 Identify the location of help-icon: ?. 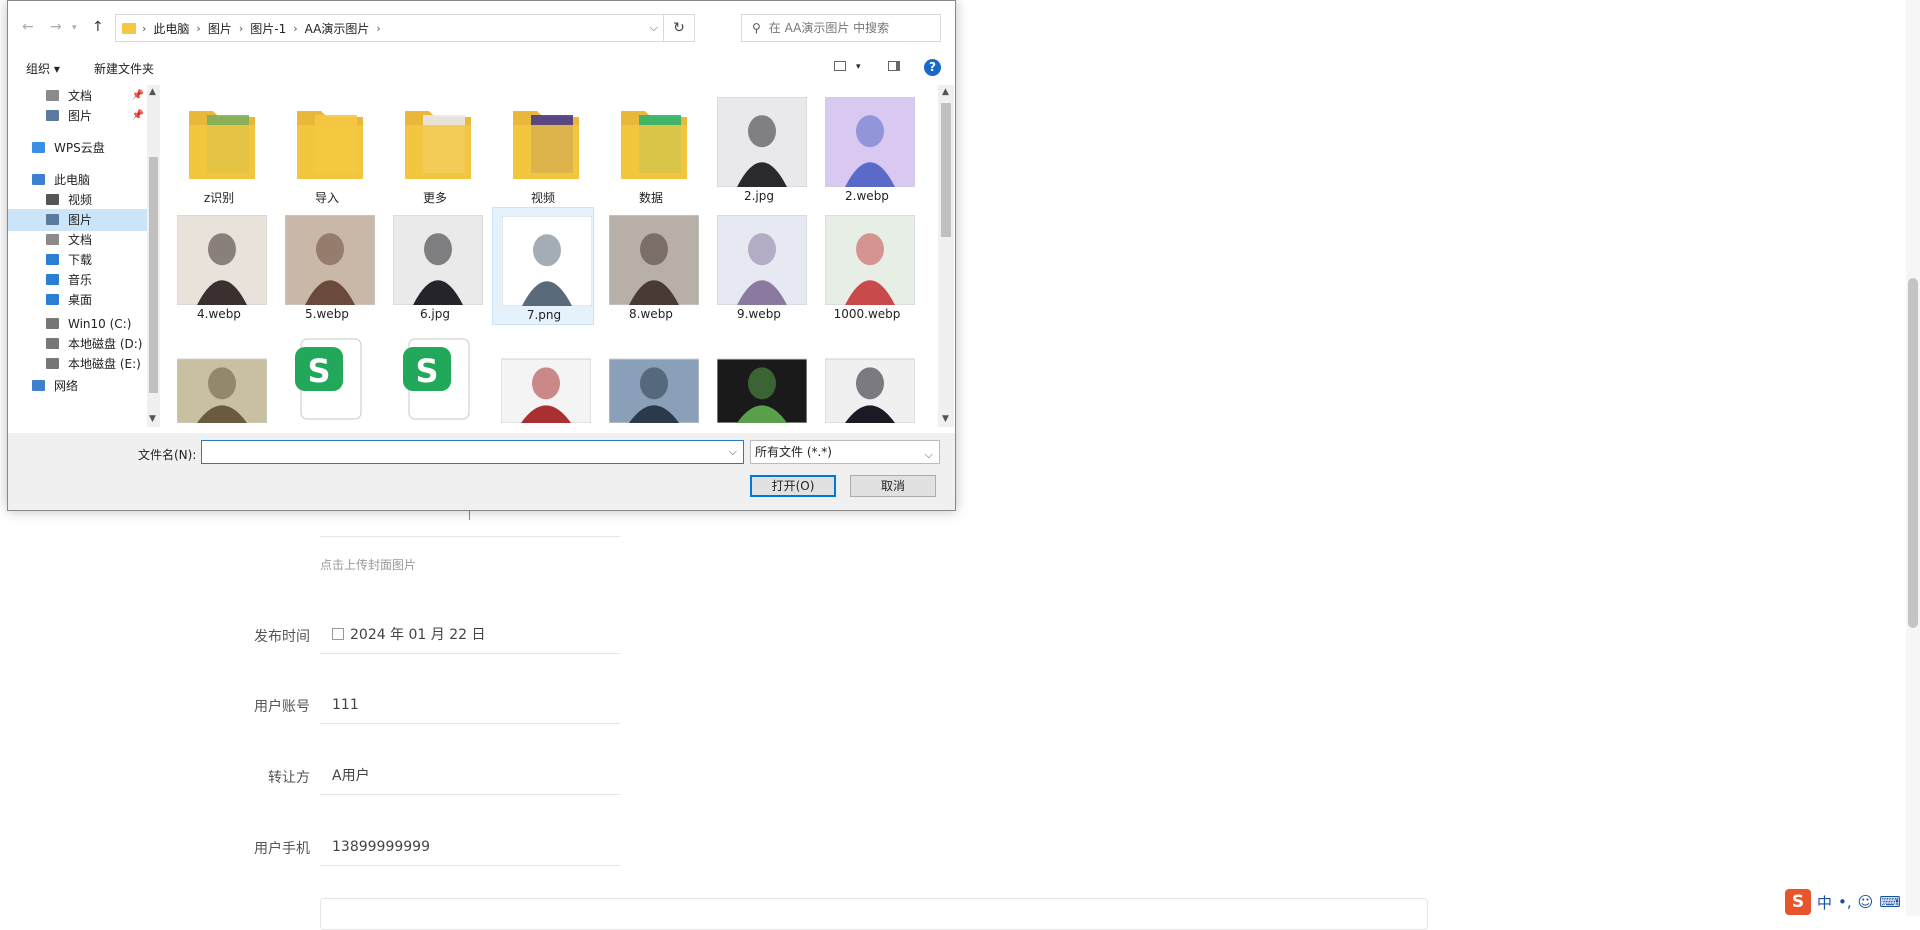
(932, 67).